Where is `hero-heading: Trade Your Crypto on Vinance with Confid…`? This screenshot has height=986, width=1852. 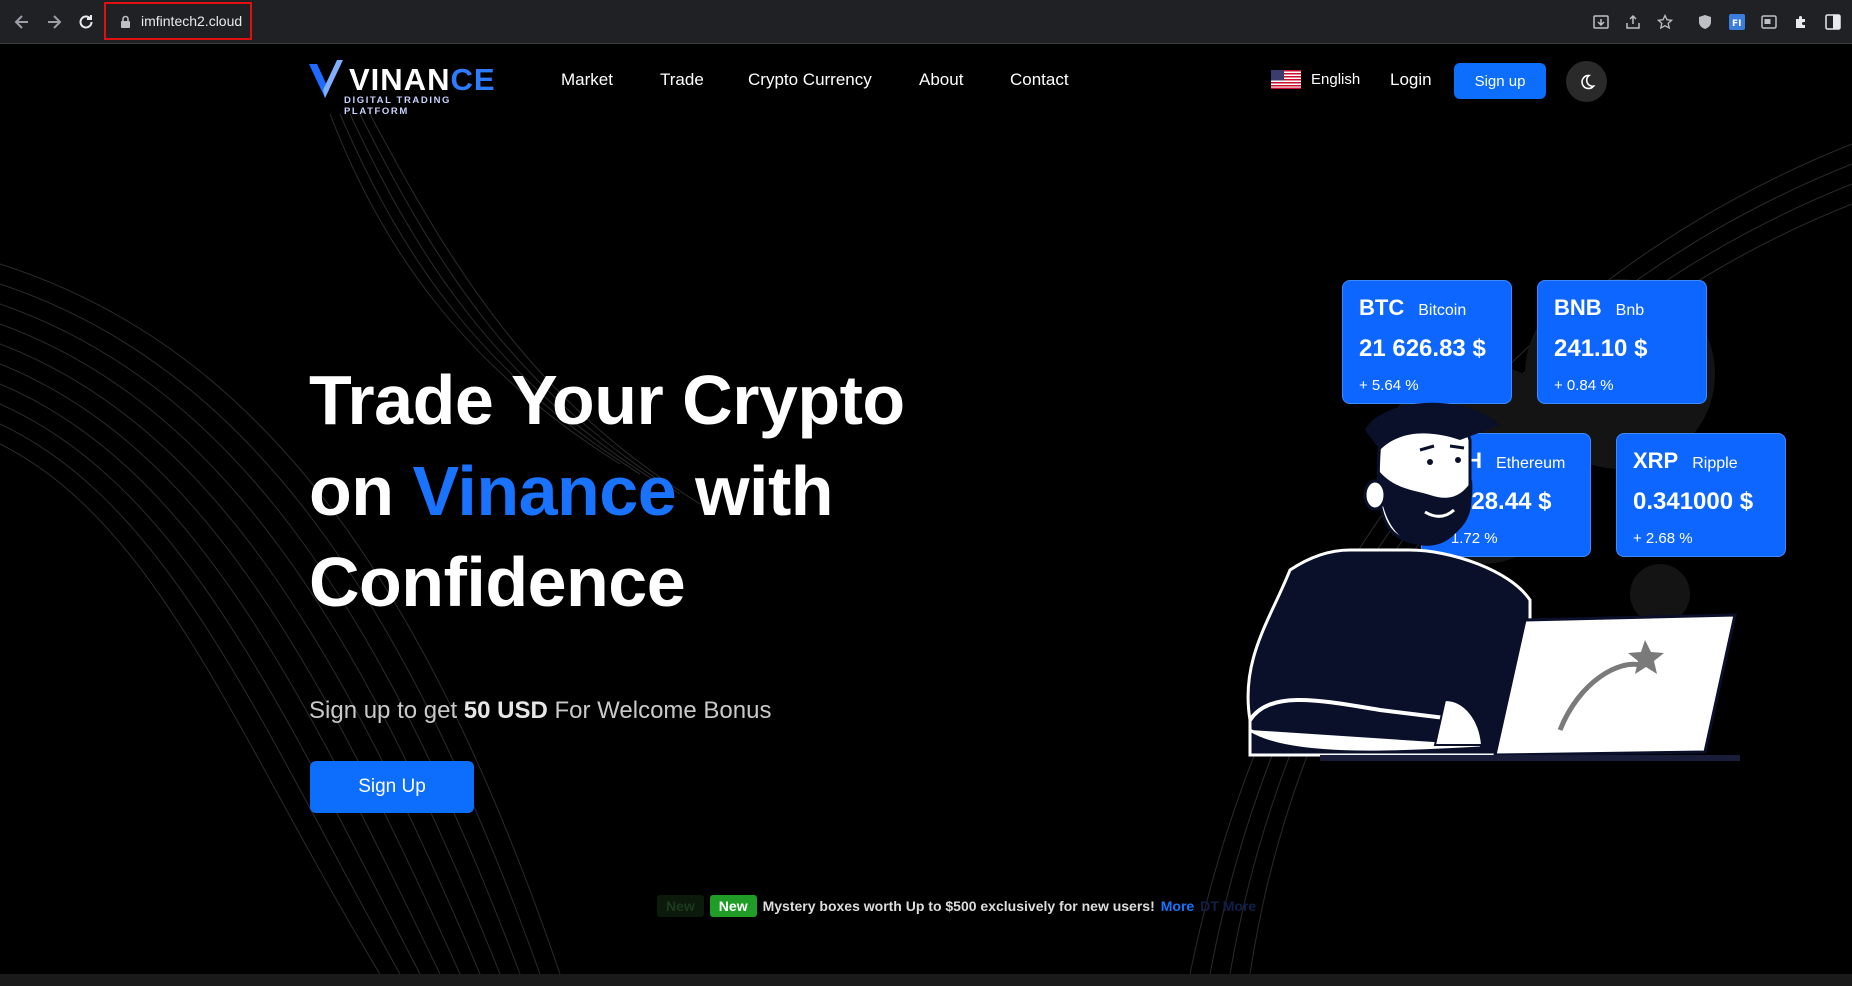 hero-heading: Trade Your Crypto on Vinance with Confid… is located at coordinates (649, 491).